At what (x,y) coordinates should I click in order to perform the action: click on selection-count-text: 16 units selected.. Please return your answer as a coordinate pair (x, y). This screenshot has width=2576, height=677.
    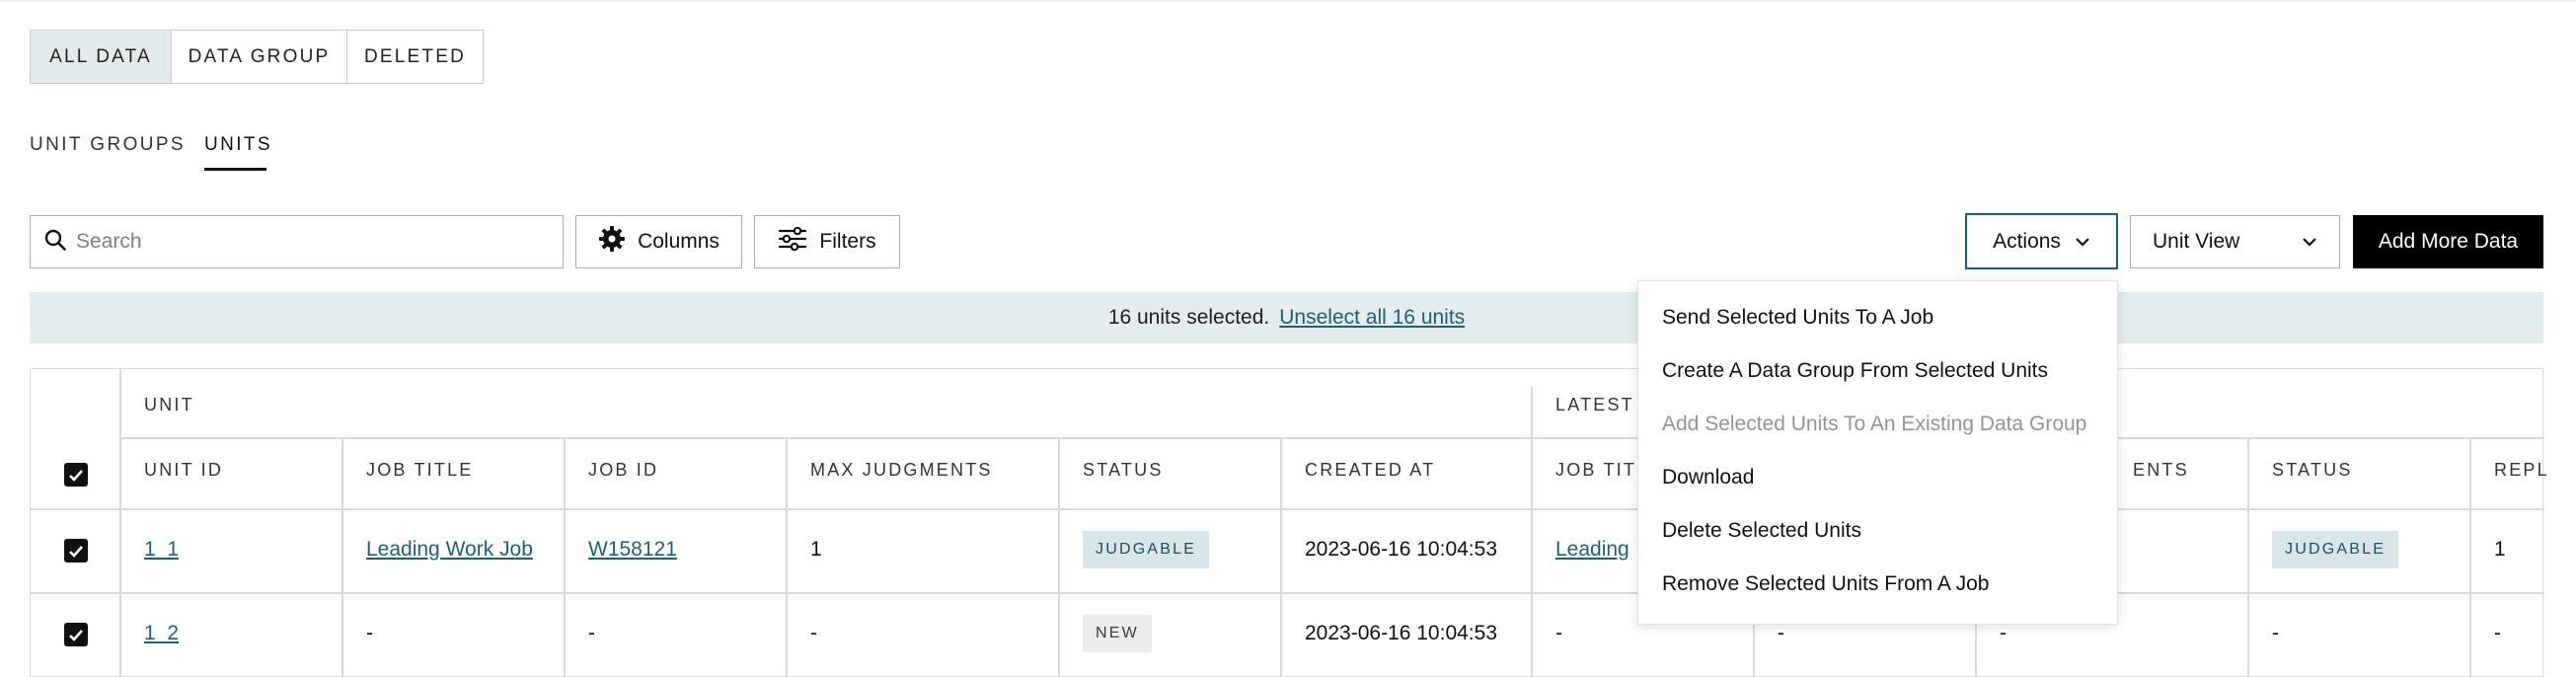
    Looking at the image, I should click on (1189, 317).